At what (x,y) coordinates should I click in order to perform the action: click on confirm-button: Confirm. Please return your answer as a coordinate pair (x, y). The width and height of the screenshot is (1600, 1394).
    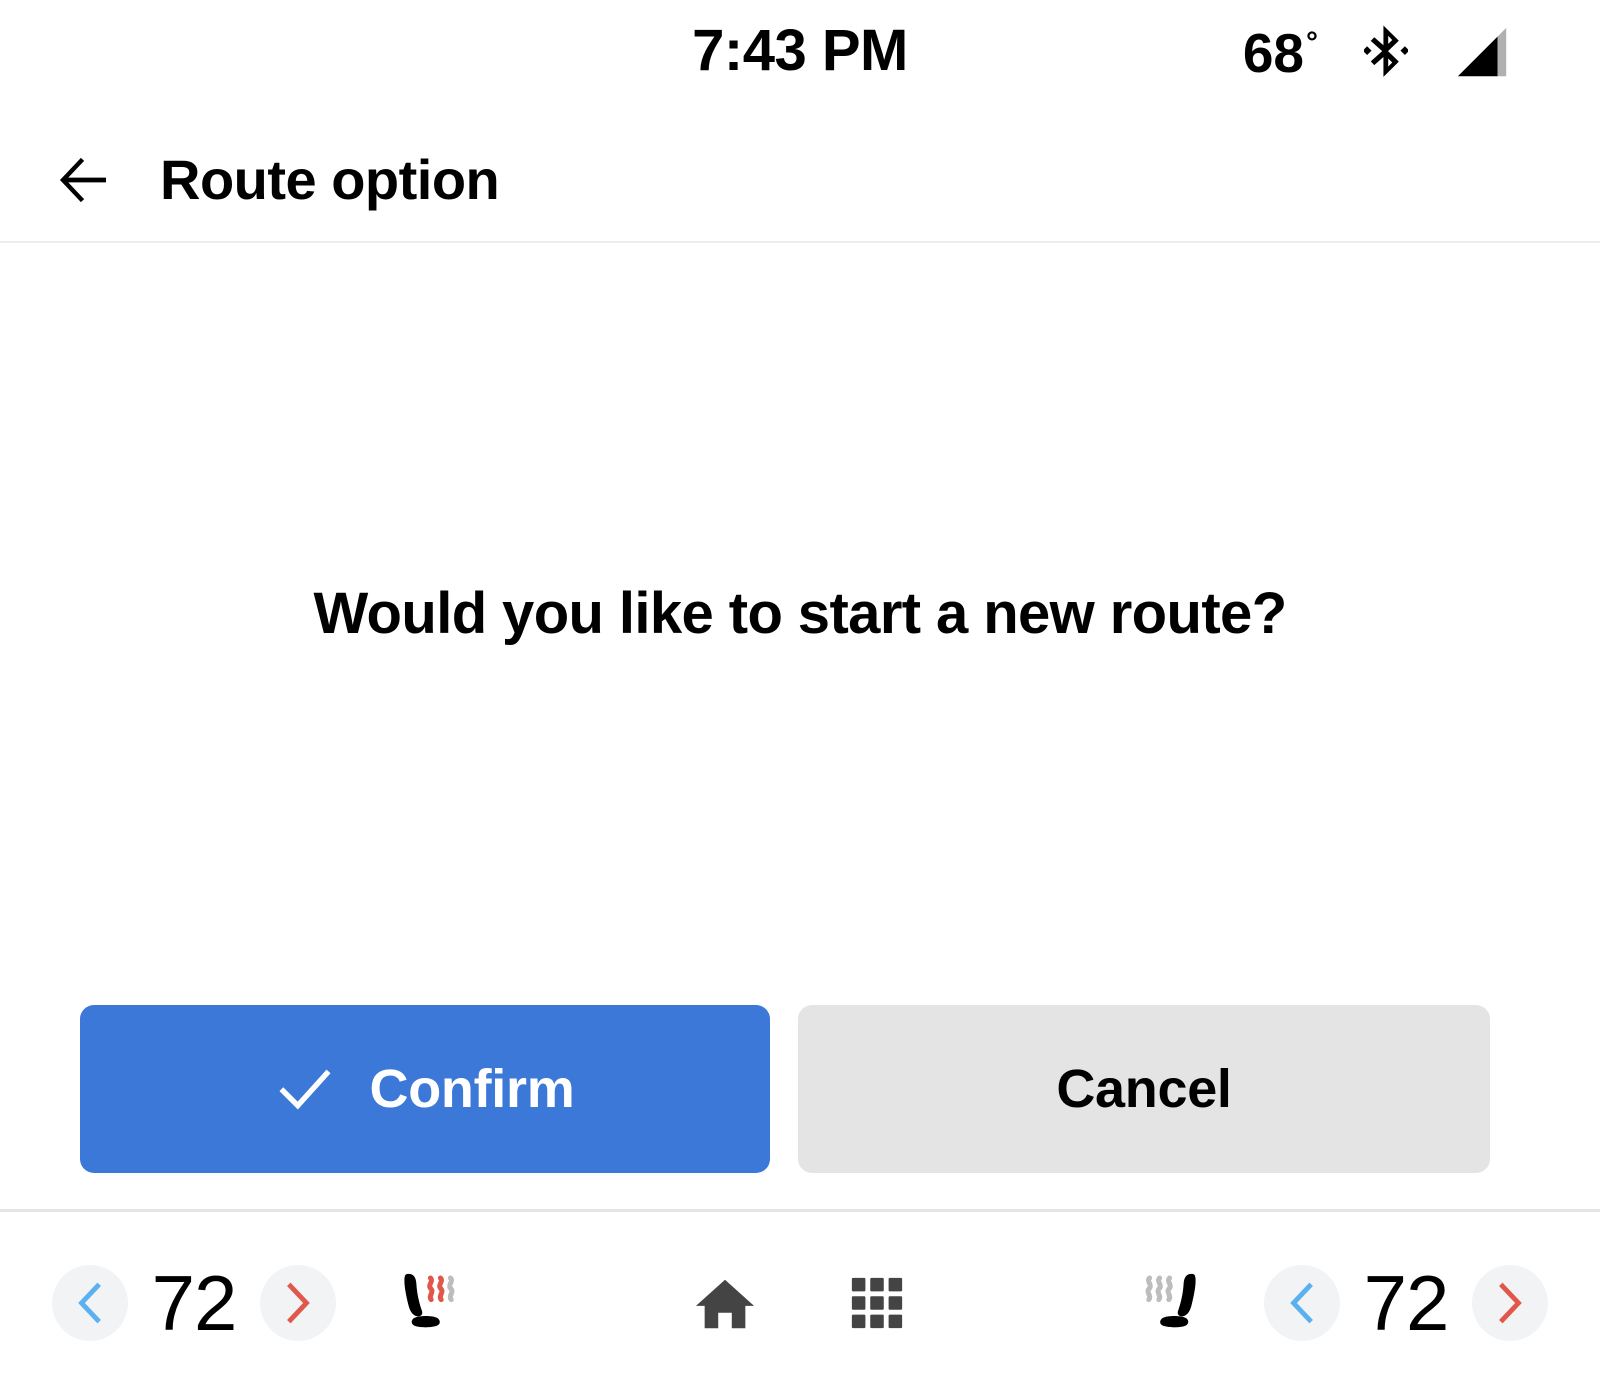
    Looking at the image, I should click on (425, 1089).